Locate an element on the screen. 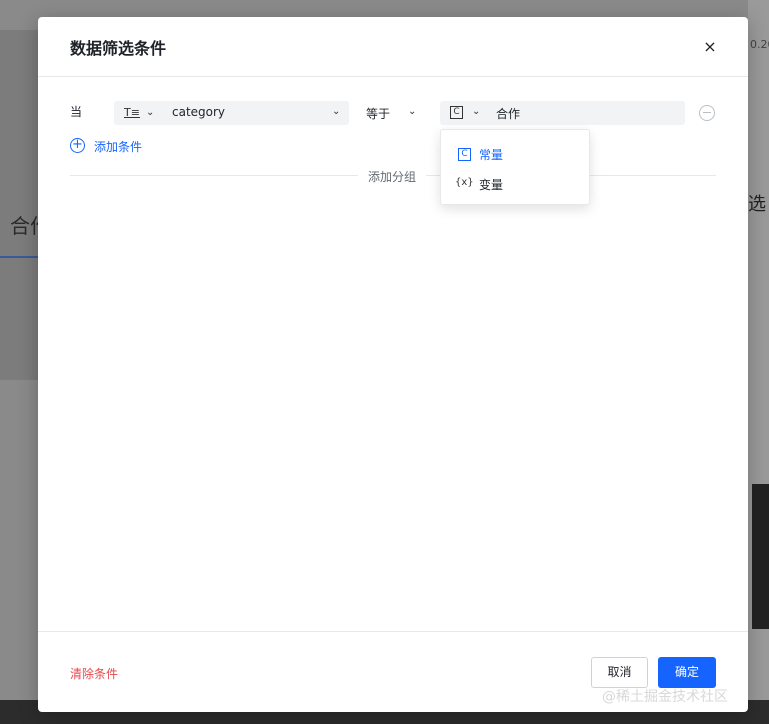 The image size is (769, 724). field-value: category is located at coordinates (199, 112).